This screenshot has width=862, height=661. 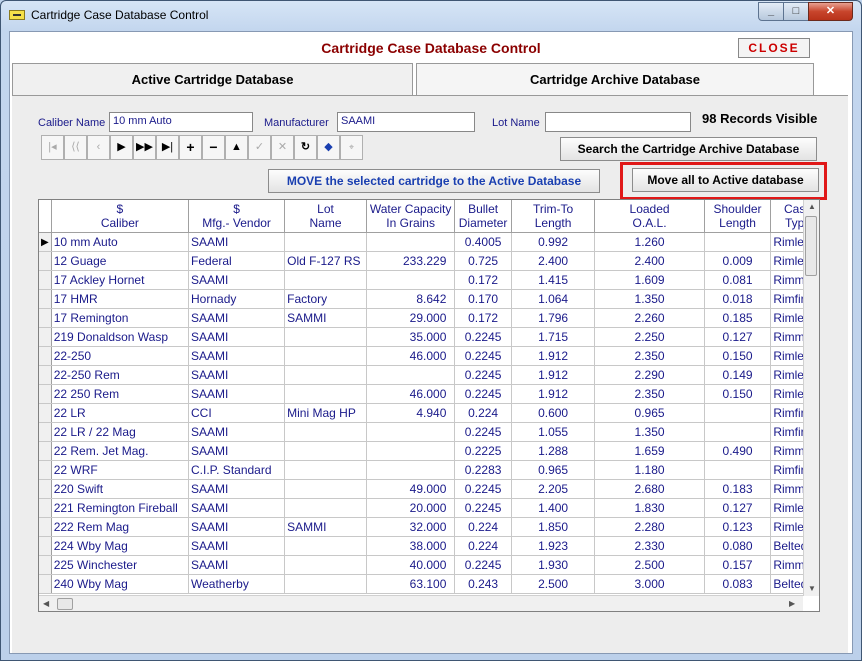 I want to click on table-cell: 10 mm Auto, so click(x=120, y=242).